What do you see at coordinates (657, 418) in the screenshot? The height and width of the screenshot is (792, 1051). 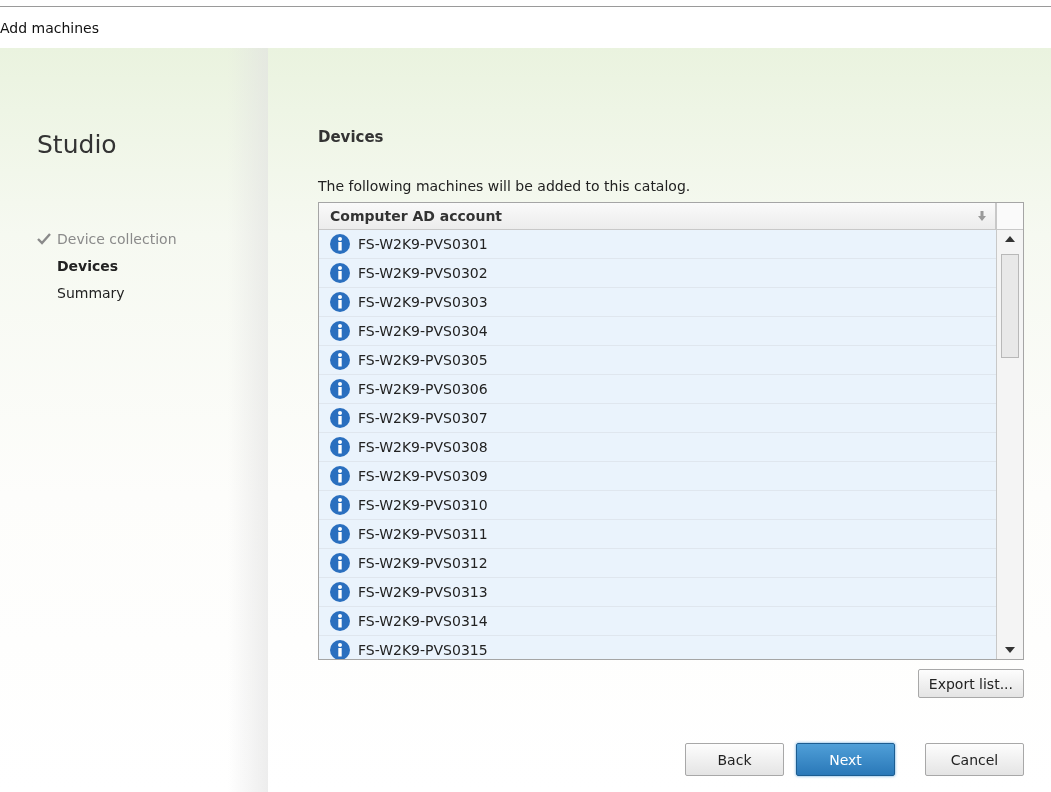 I see `table-row: FS-W2K9-PVS0307` at bounding box center [657, 418].